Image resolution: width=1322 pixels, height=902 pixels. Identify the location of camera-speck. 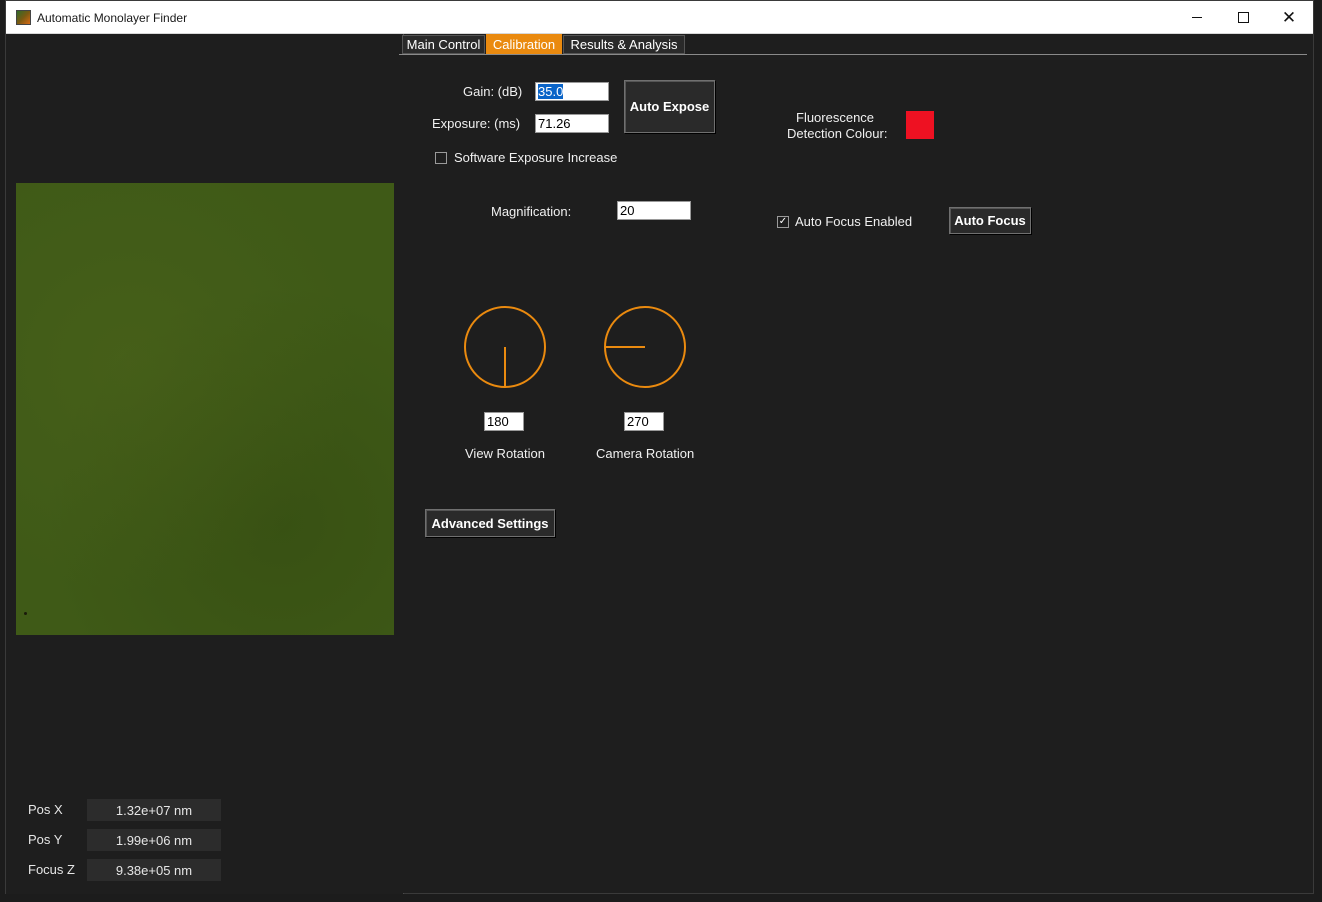
(25, 613).